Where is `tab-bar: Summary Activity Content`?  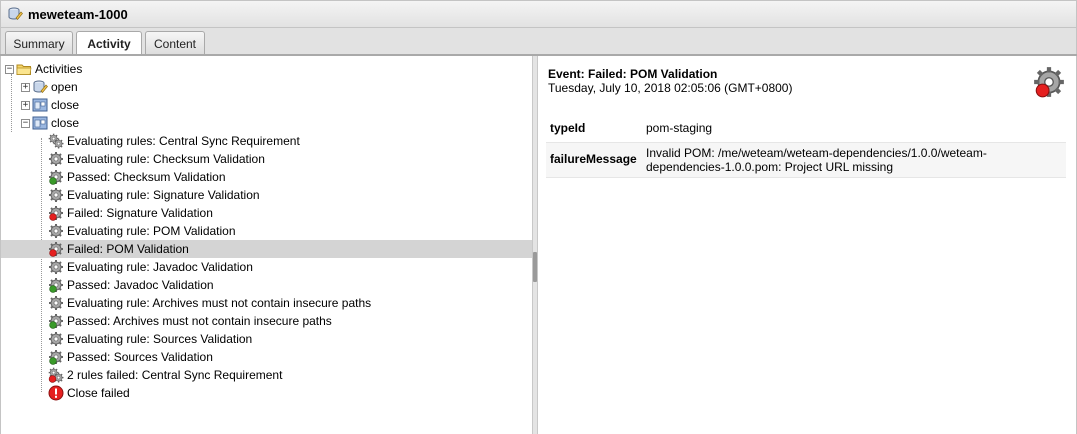 tab-bar: Summary Activity Content is located at coordinates (538, 42).